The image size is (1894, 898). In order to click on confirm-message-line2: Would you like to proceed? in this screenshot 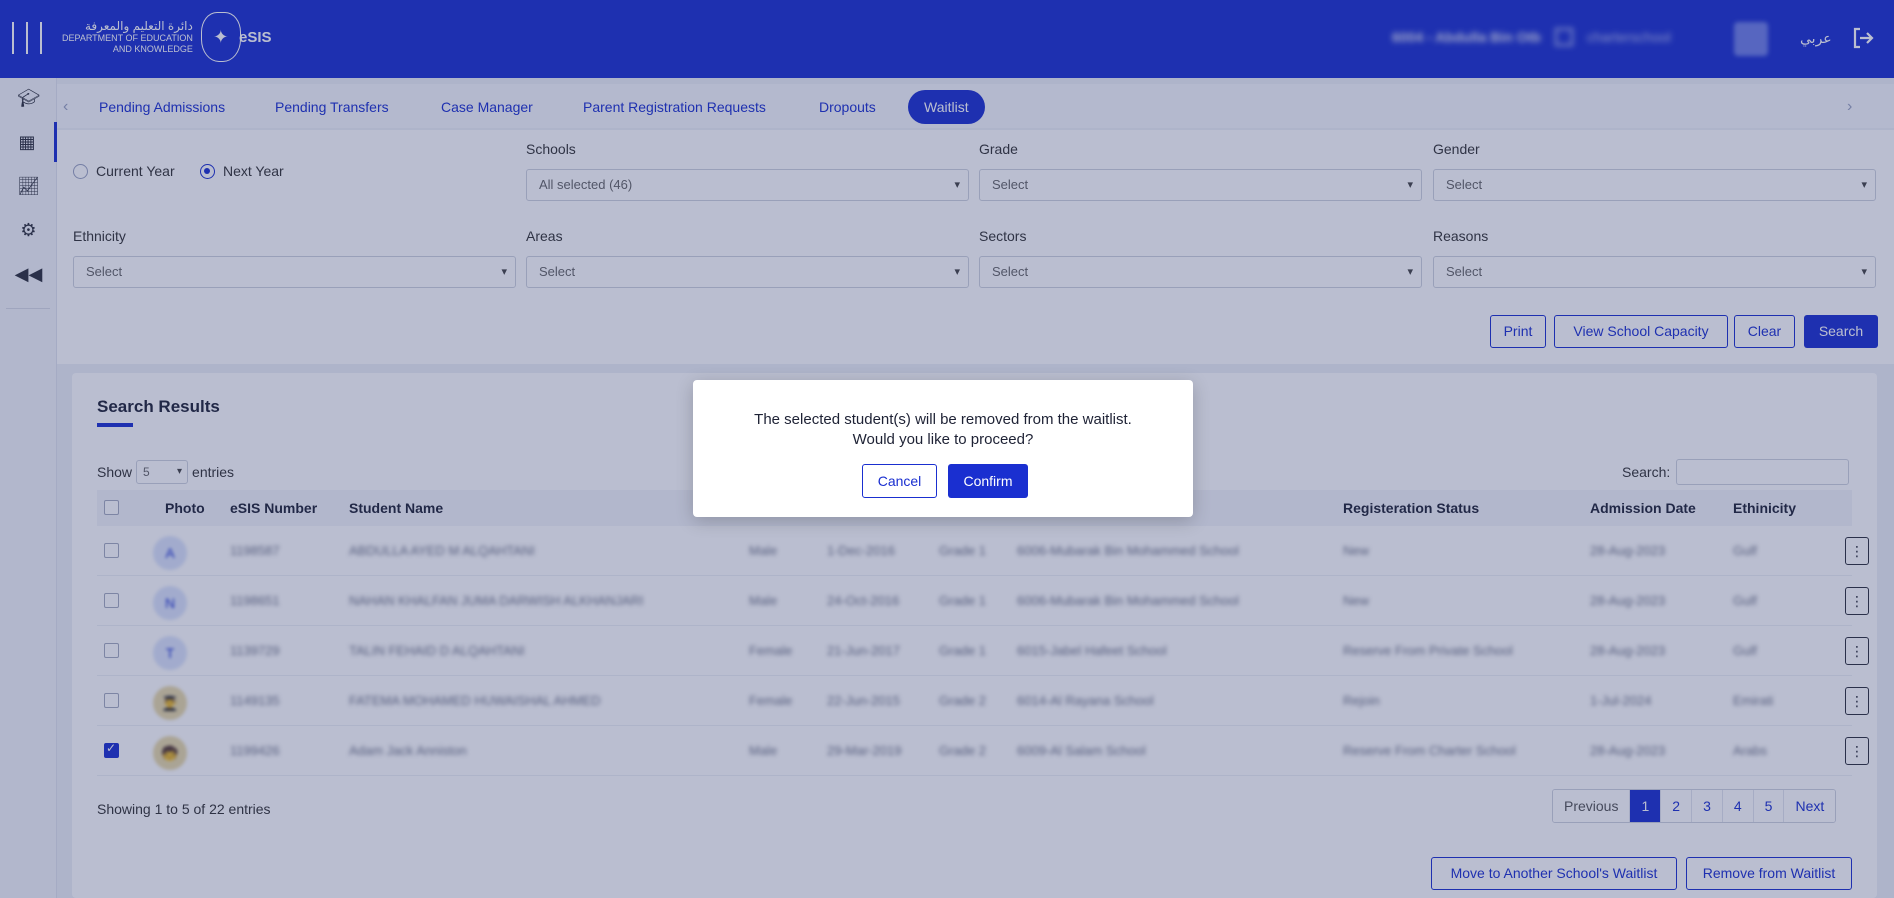, I will do `click(943, 439)`.